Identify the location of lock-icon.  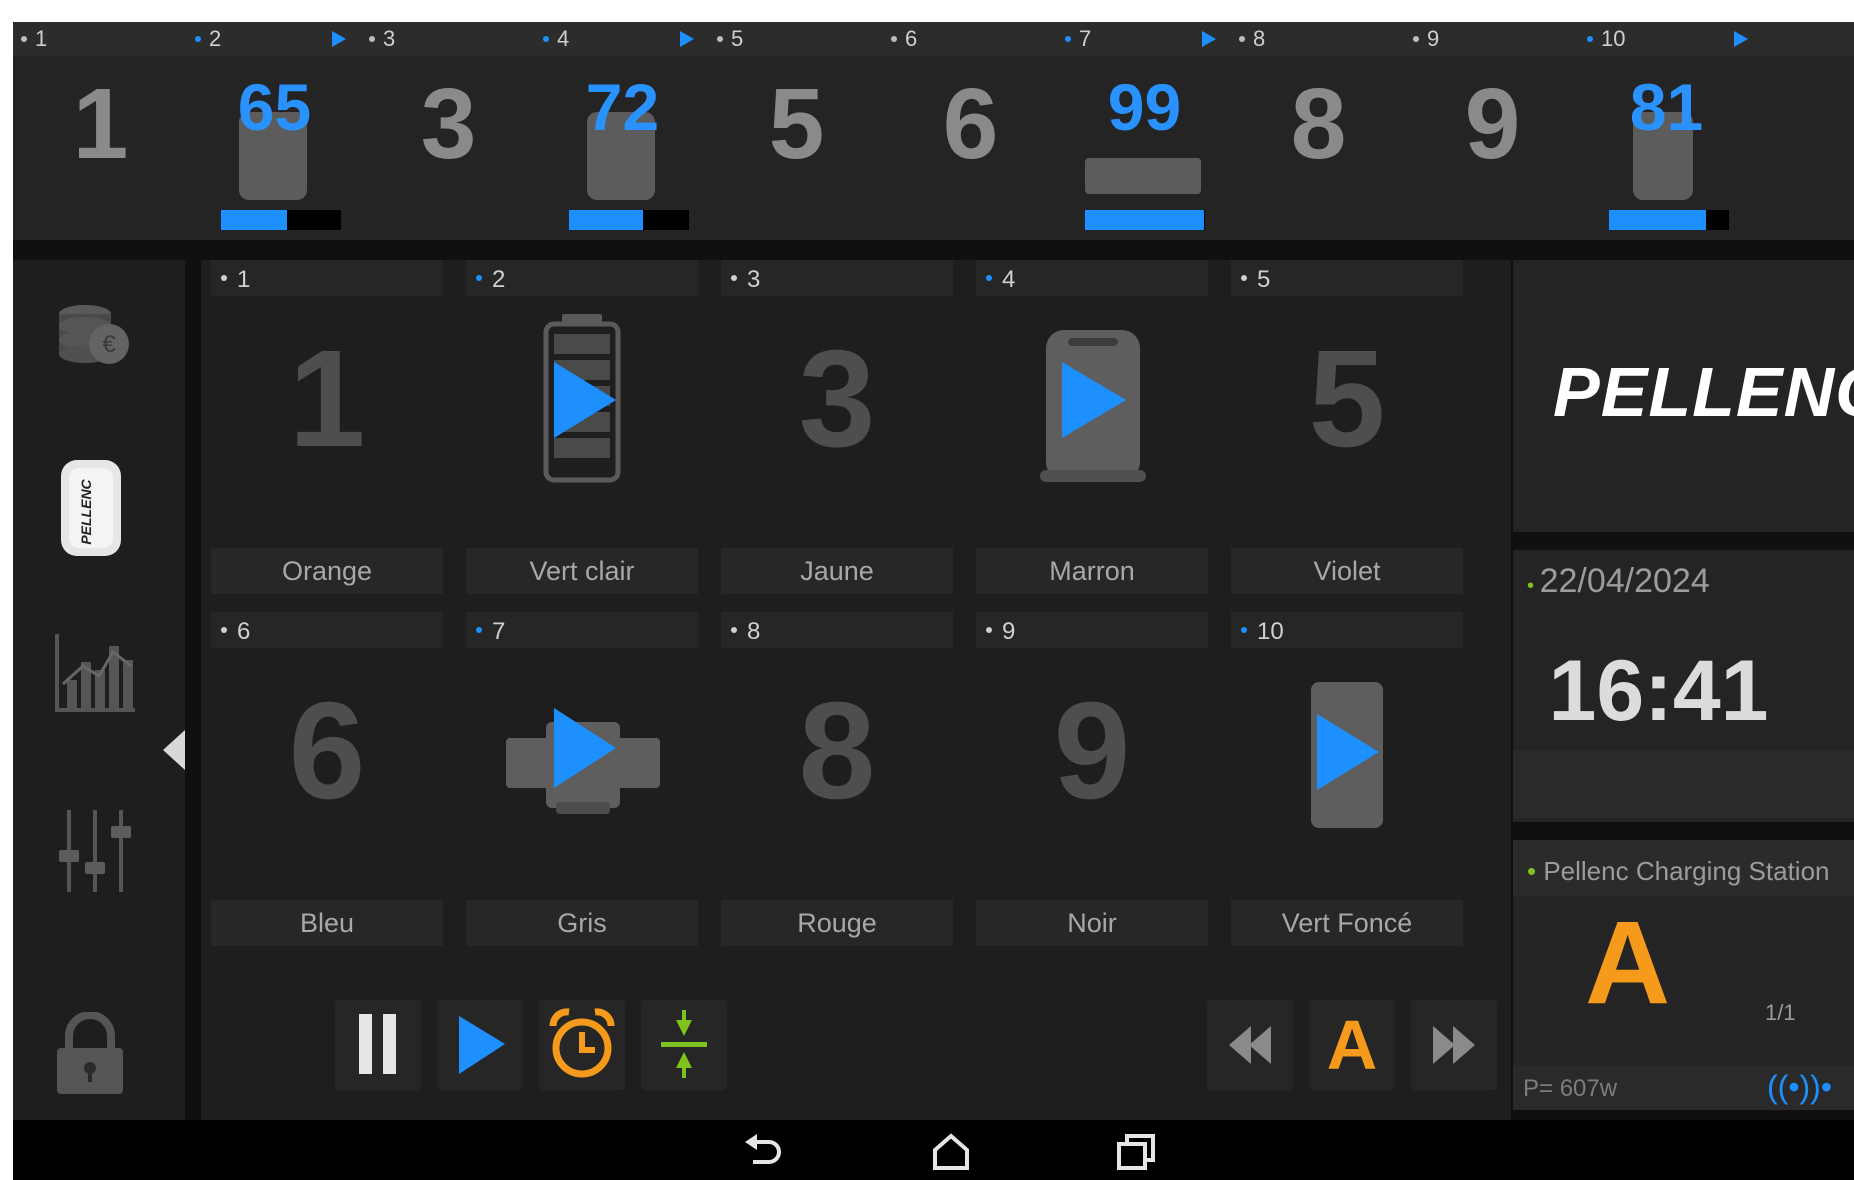
(90, 1056).